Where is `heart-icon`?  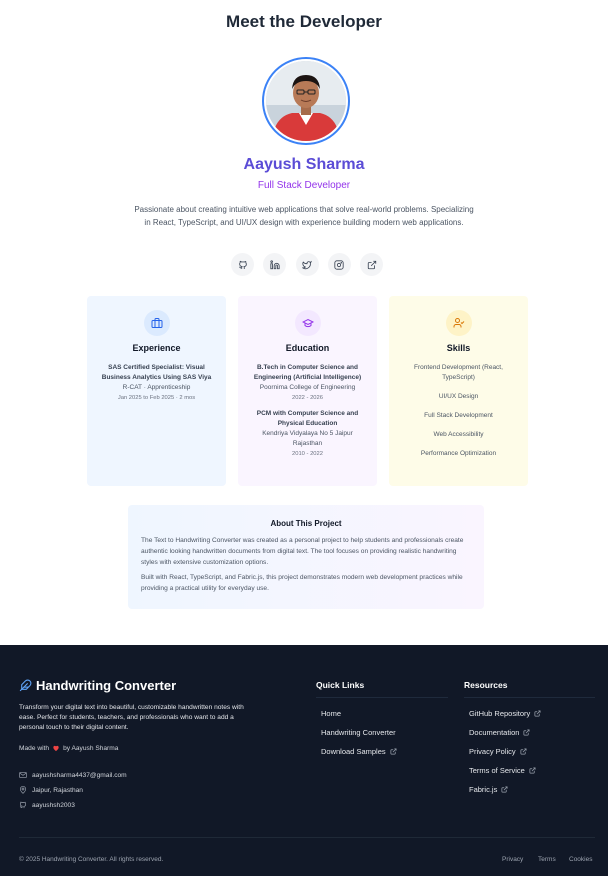 heart-icon is located at coordinates (56, 748).